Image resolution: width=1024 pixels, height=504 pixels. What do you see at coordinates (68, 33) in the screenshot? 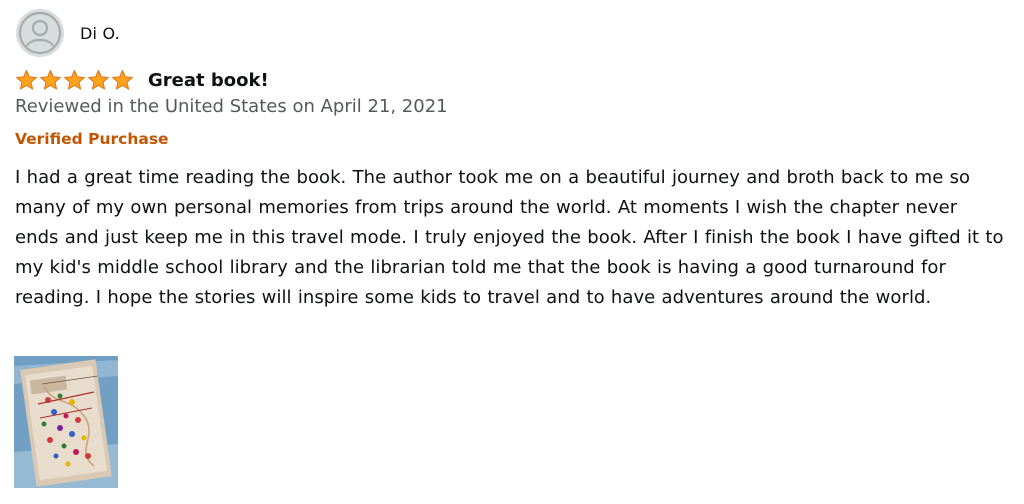
I see `reviewer-profile: Di O.` at bounding box center [68, 33].